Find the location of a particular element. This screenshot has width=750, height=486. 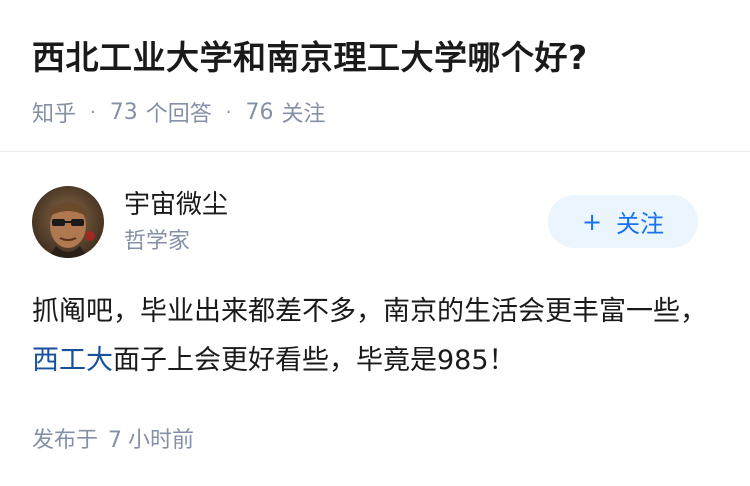

user-avatar is located at coordinates (68, 222).